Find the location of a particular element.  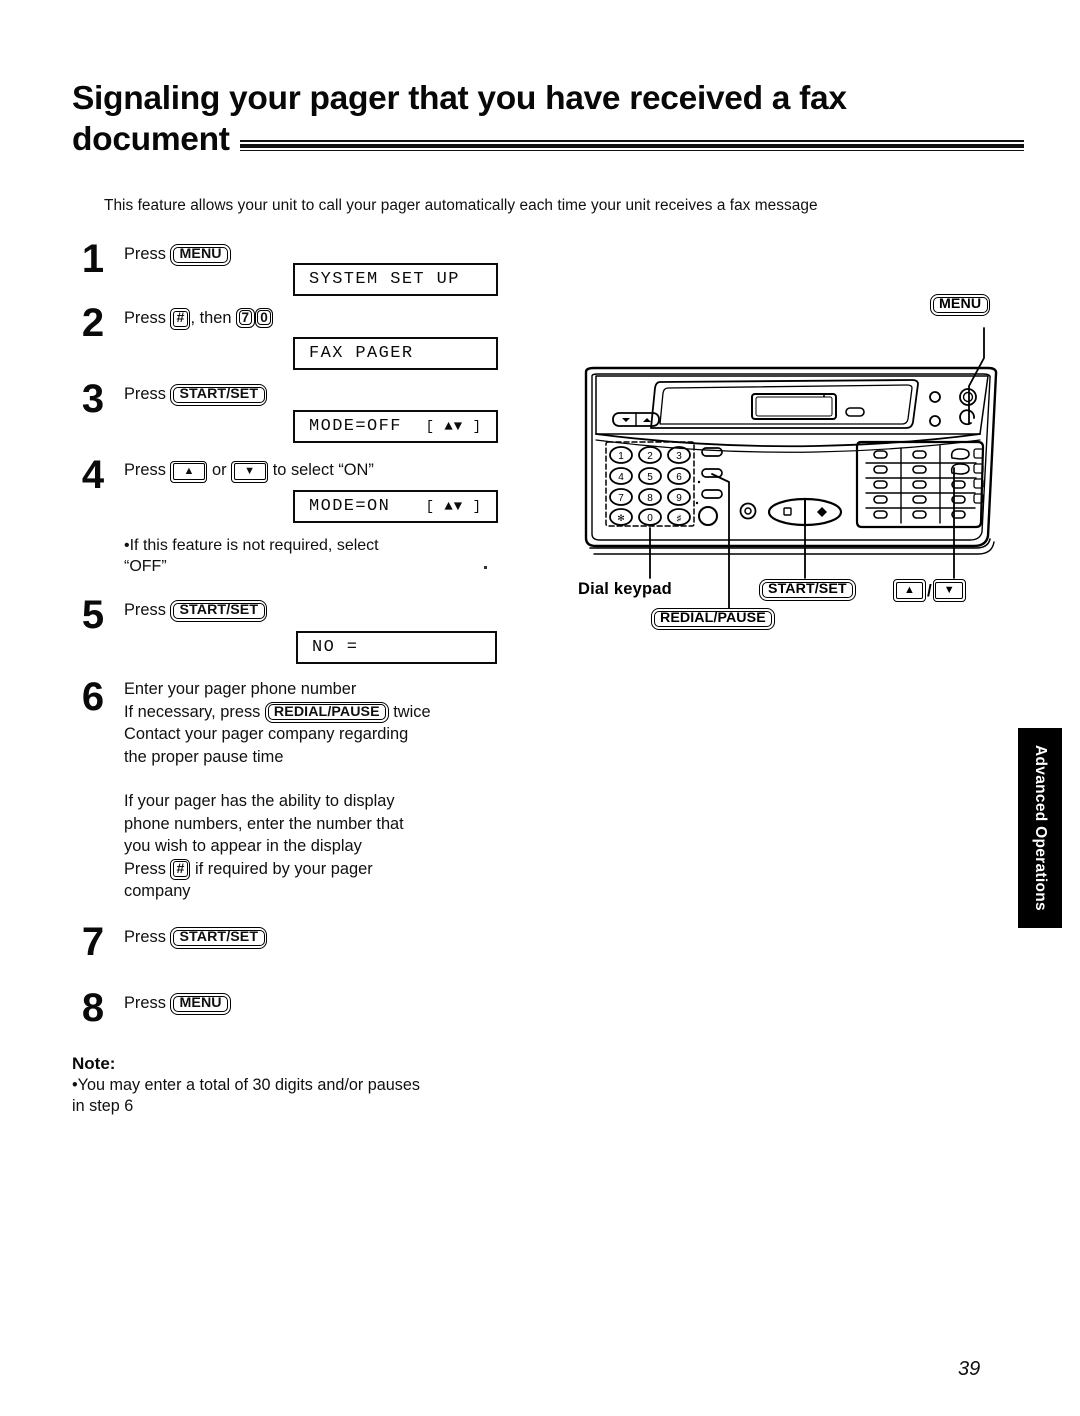

note-title: Note: is located at coordinates (94, 1063).